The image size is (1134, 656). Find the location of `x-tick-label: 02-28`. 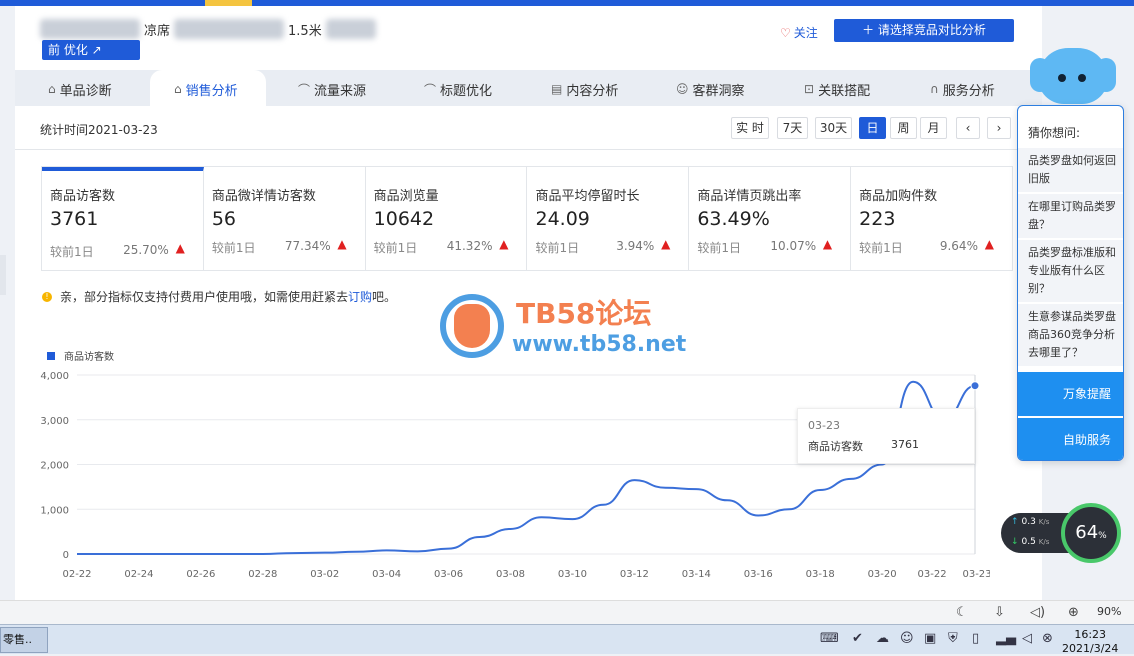

x-tick-label: 02-28 is located at coordinates (262, 574).